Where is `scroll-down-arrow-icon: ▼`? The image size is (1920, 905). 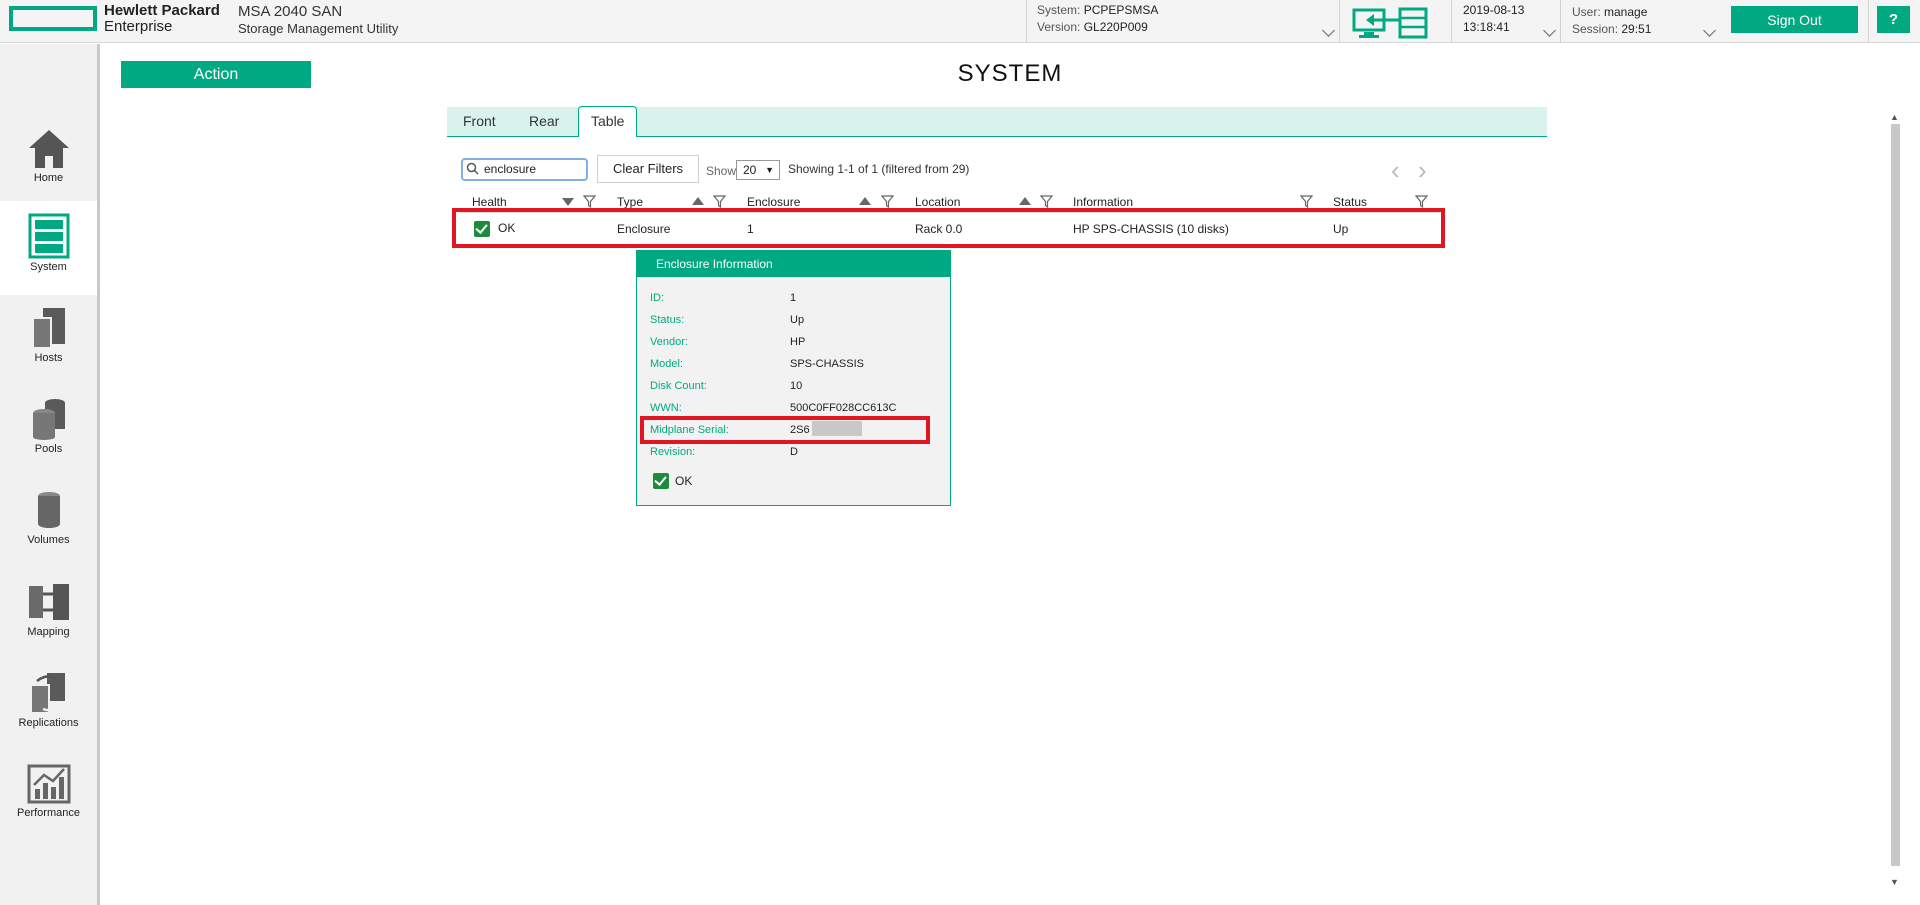
scroll-down-arrow-icon: ▼ is located at coordinates (1894, 882).